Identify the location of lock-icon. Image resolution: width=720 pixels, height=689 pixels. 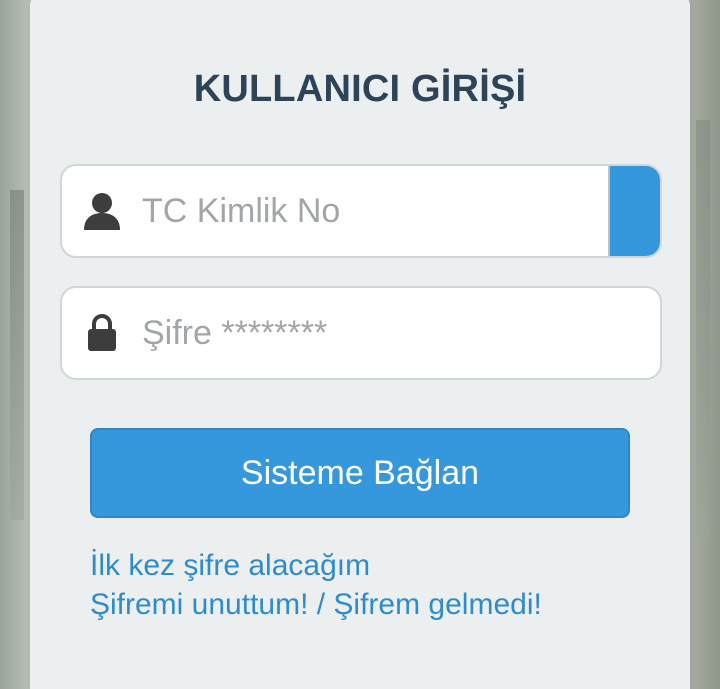
(102, 333).